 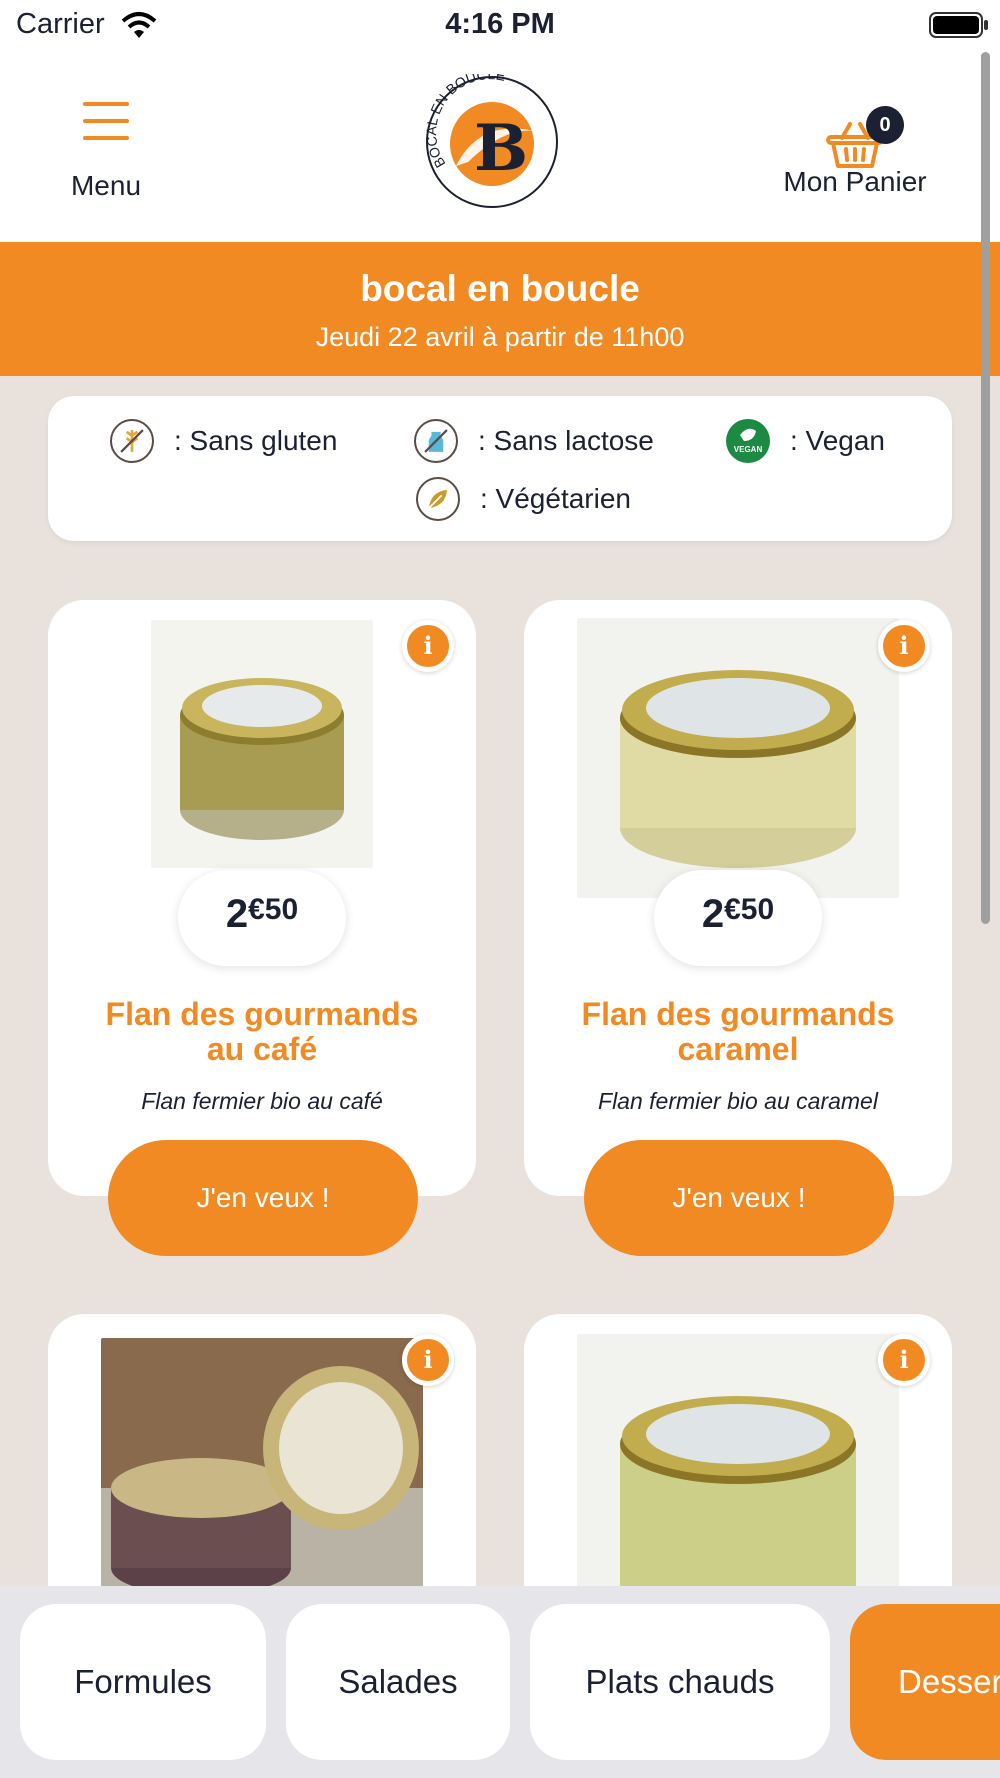 I want to click on svg-text: B, so click(x=501, y=148).